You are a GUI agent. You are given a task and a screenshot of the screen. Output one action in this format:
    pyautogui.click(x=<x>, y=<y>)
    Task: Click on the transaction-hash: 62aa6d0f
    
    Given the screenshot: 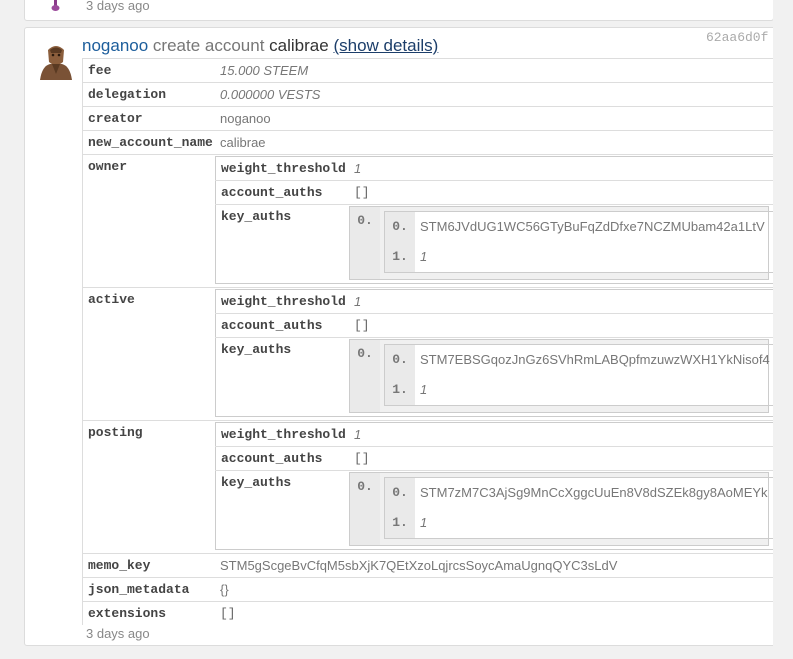 What is the action you would take?
    pyautogui.click(x=737, y=37)
    